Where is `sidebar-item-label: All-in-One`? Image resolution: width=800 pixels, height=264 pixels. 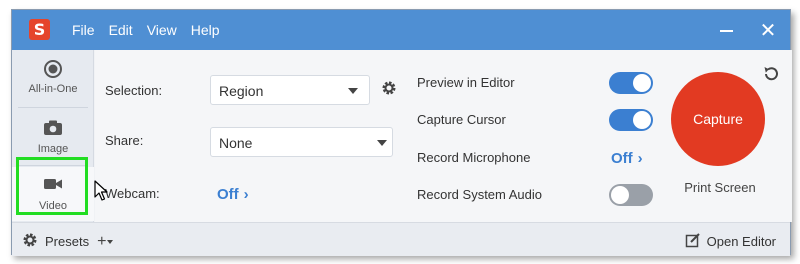
sidebar-item-label: All-in-One is located at coordinates (53, 89).